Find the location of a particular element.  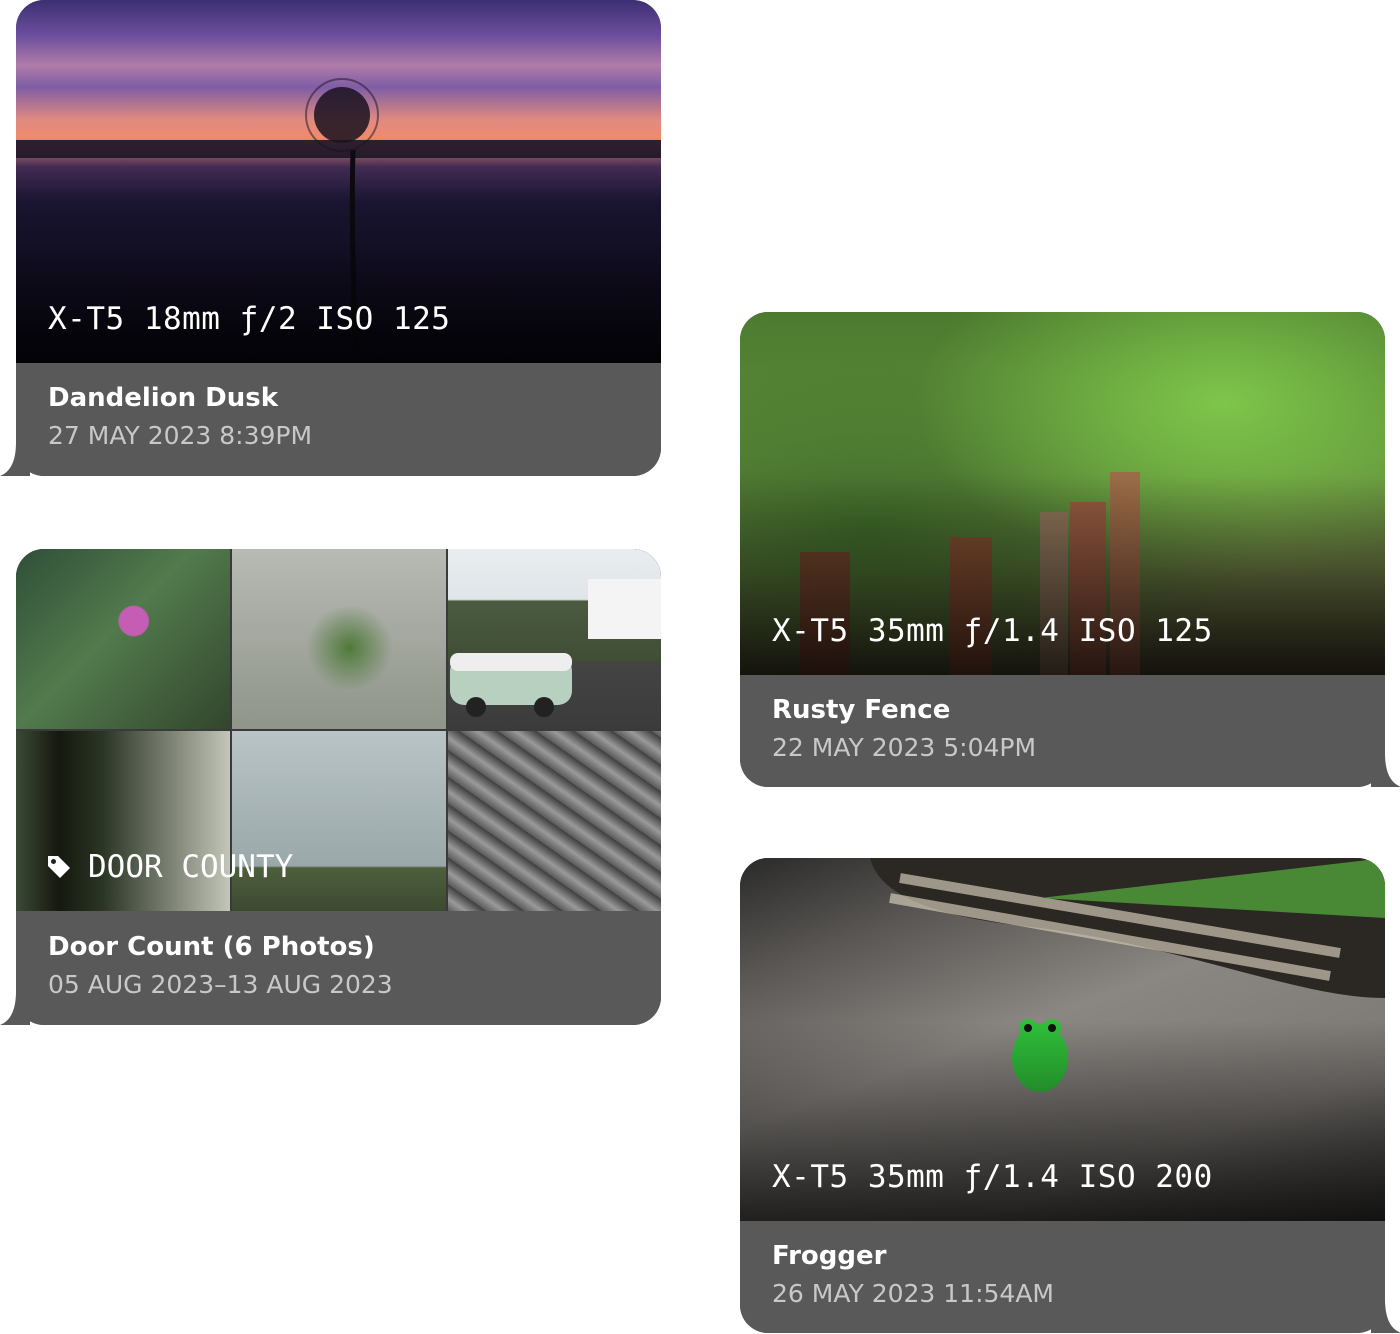

photo-title: Rusty Fence is located at coordinates (861, 710).